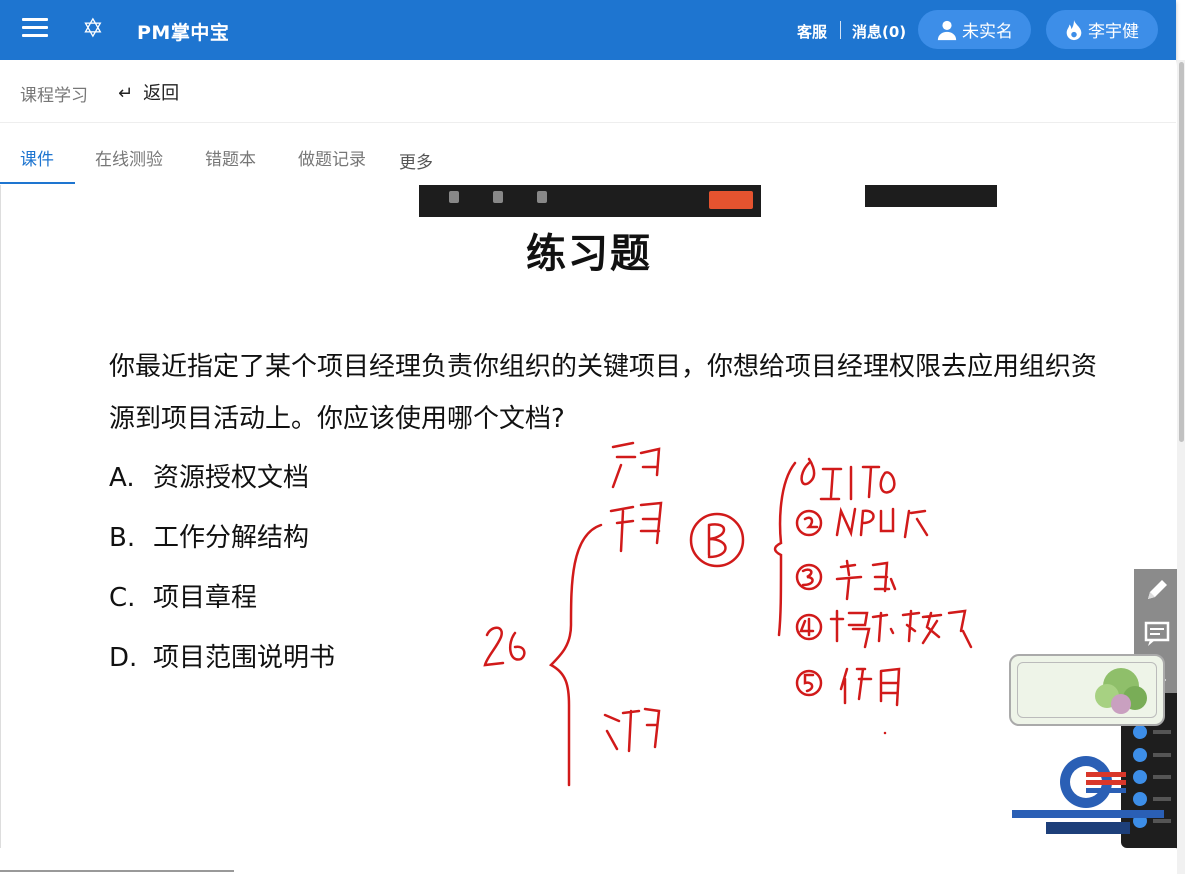 This screenshot has height=874, width=1185. Describe the element at coordinates (588, 30) in the screenshot. I see `top-app-bar: ✡ PM掌中宝 客服 消息(0) 未实名 李宇健` at that location.